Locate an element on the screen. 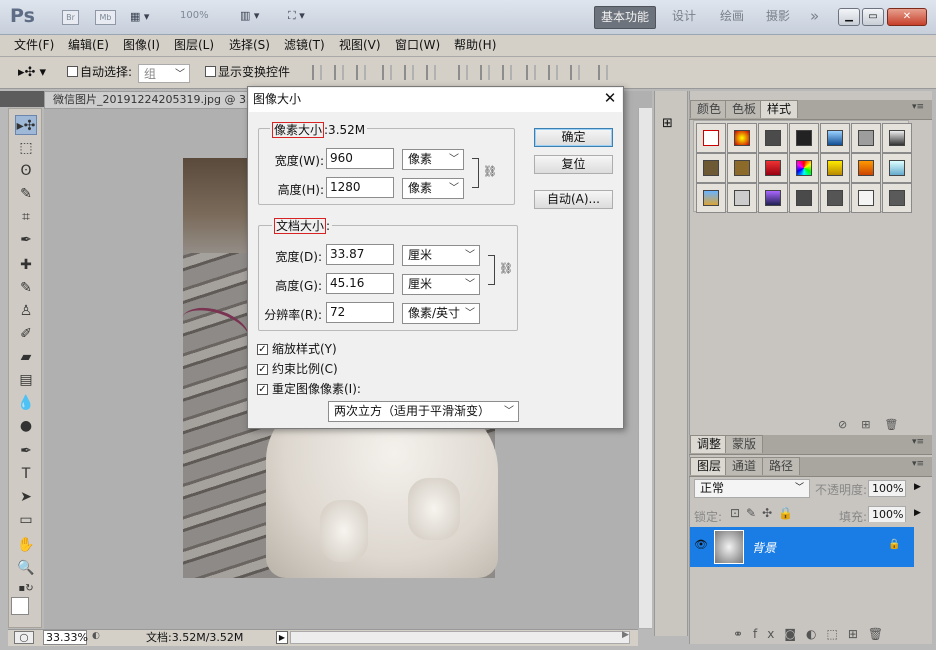 The width and height of the screenshot is (936, 650). panel-menu-icon: ▾≡ is located at coordinates (918, 107).